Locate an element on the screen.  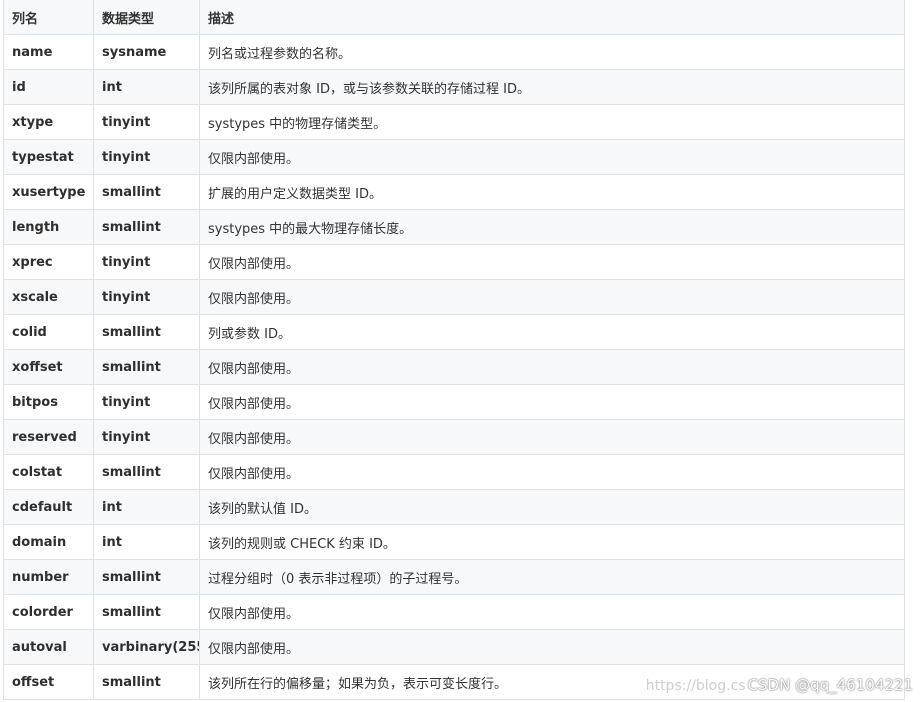
cell-description: 扩展的用户定义数据类型 ID。 is located at coordinates (552, 192).